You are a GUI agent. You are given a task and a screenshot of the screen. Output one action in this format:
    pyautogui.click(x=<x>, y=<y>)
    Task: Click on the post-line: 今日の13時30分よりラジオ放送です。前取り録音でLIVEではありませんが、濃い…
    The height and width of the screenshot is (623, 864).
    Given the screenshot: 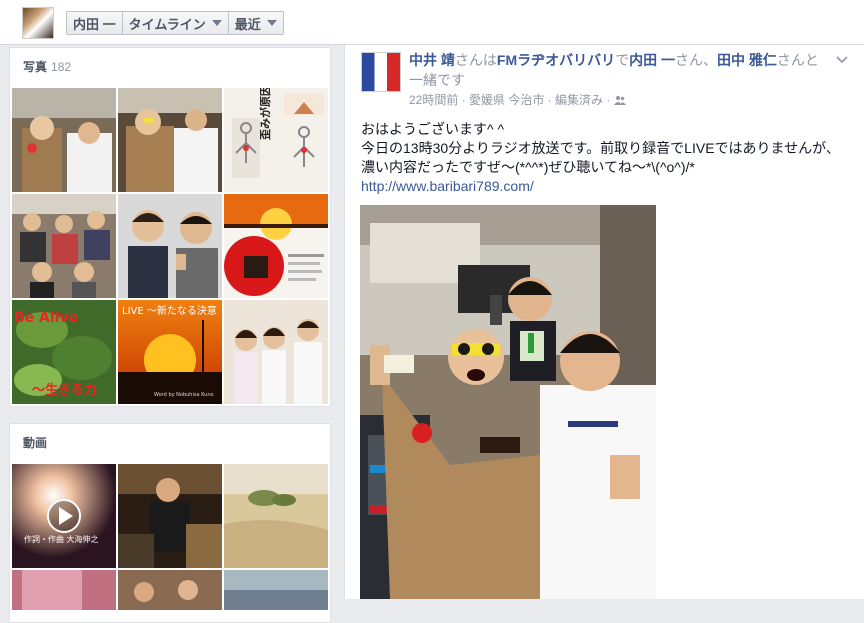 What is the action you would take?
    pyautogui.click(x=600, y=157)
    